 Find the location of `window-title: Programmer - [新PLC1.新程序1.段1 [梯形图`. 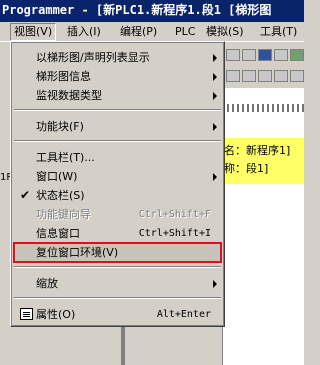

window-title: Programmer - [新PLC1.新程序1.段1 [梯形图 is located at coordinates (152, 11).